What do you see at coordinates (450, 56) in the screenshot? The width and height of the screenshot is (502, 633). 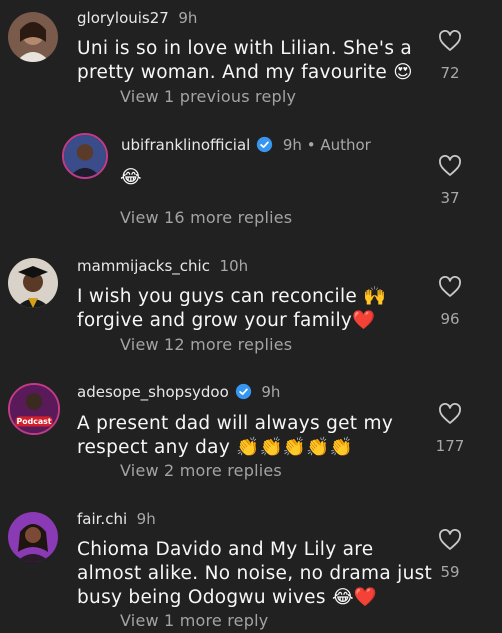 I see `like-button: 72` at bounding box center [450, 56].